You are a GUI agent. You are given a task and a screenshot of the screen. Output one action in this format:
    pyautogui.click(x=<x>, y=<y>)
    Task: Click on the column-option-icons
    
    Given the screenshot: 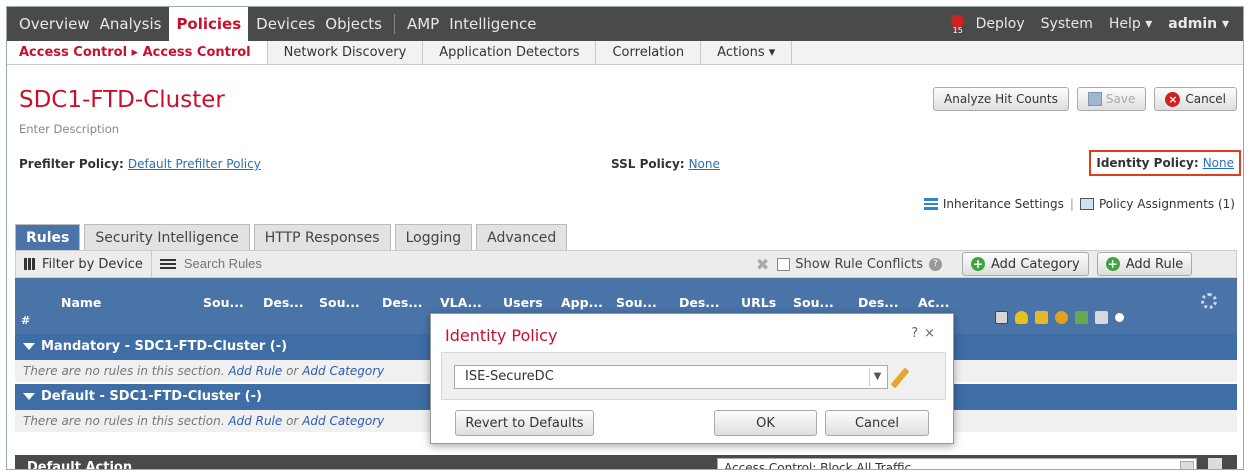 What is the action you would take?
    pyautogui.click(x=1059, y=317)
    